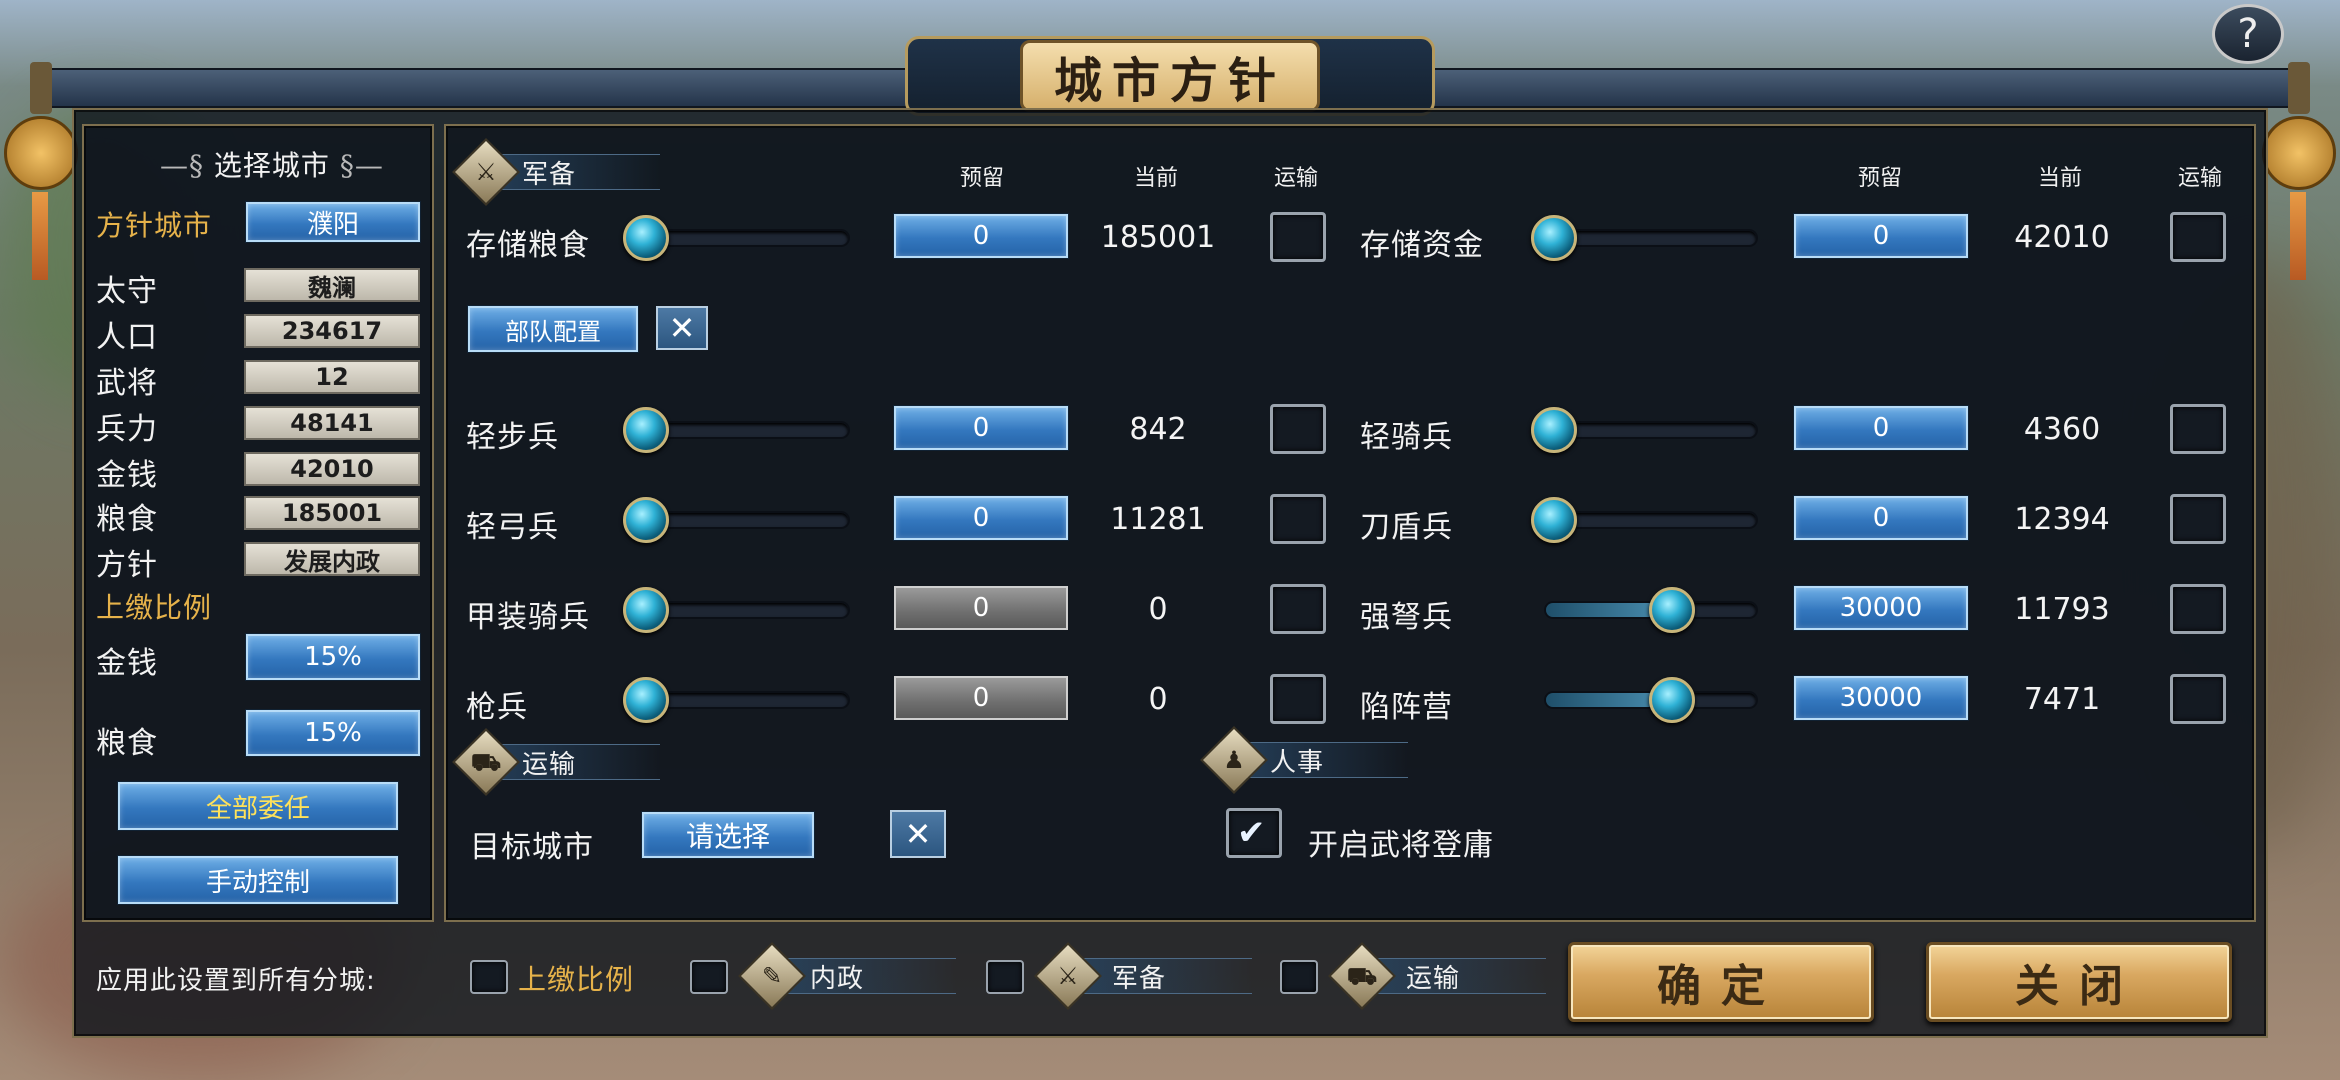  What do you see at coordinates (1158, 609) in the screenshot?
I see `unit-current-value: 0` at bounding box center [1158, 609].